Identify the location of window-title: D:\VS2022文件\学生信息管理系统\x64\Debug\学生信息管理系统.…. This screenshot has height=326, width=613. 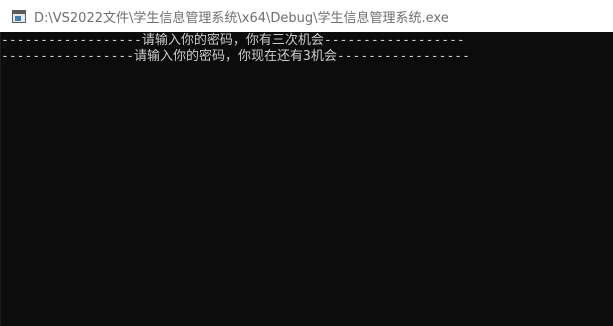
(241, 18).